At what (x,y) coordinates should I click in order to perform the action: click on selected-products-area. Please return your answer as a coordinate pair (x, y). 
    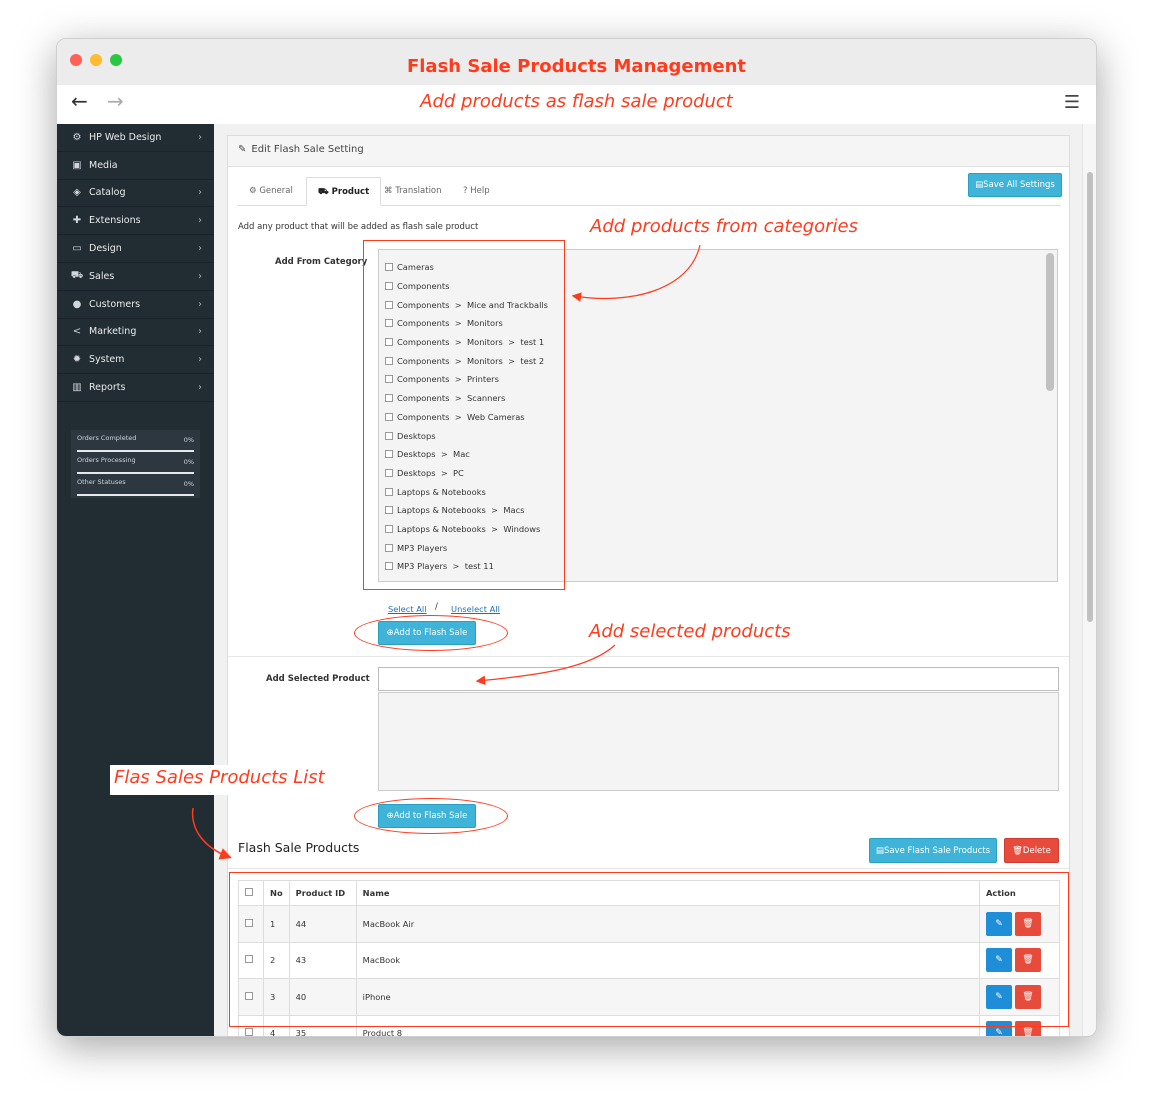
    Looking at the image, I should click on (718, 741).